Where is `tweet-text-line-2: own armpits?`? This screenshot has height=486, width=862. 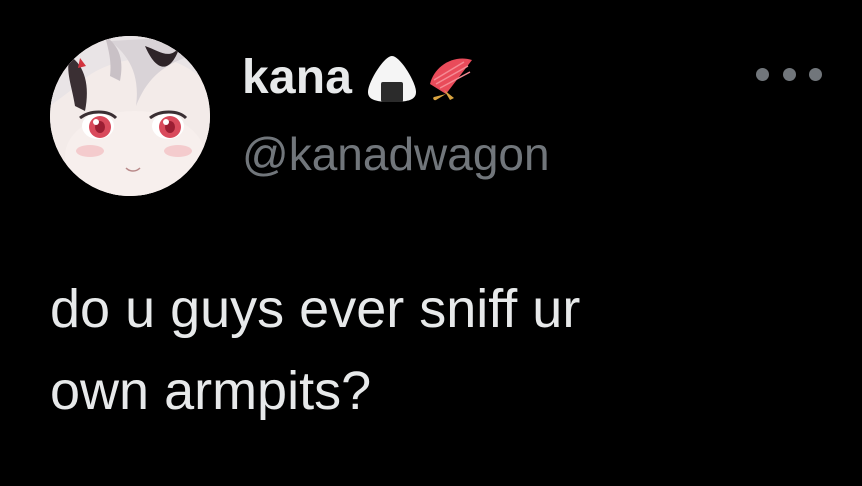
tweet-text-line-2: own armpits? is located at coordinates (211, 391).